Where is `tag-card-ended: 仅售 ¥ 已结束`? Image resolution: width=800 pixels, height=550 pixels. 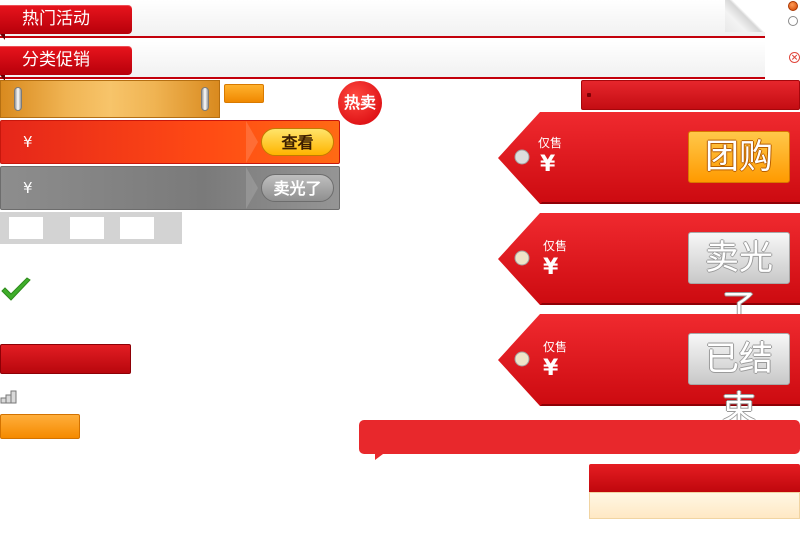
tag-card-ended: 仅售 ¥ 已结束 is located at coordinates (649, 371).